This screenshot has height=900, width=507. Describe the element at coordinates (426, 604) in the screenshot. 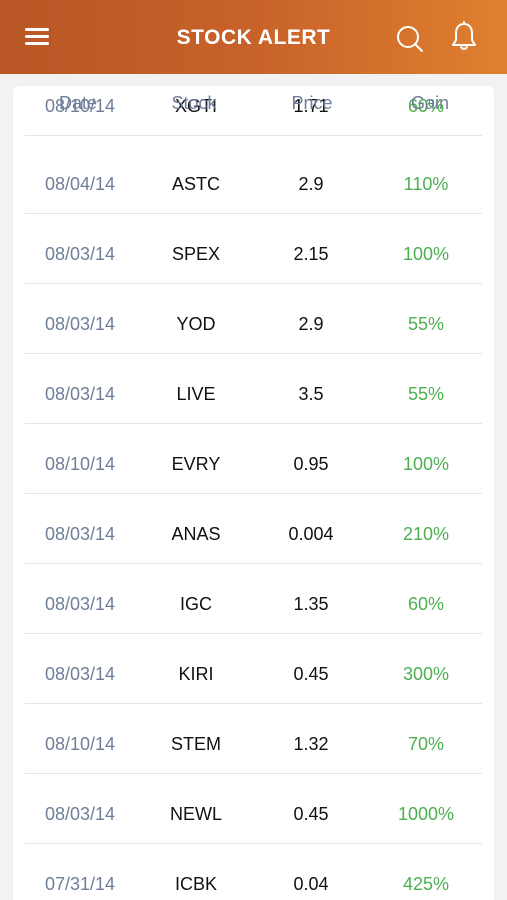

I see `gain-cell: 60%` at that location.